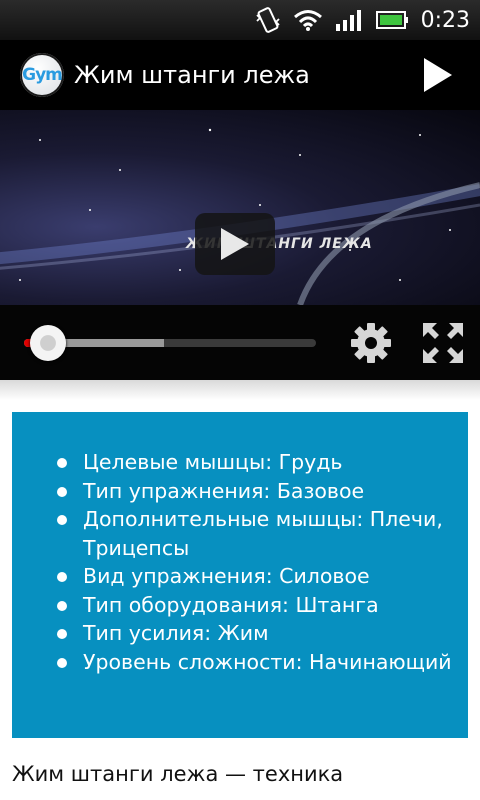  Describe the element at coordinates (262, 533) in the screenshot. I see `detail-secondary-muscles: Дополнительные мышцы: Плечи, Трицепсы` at that location.